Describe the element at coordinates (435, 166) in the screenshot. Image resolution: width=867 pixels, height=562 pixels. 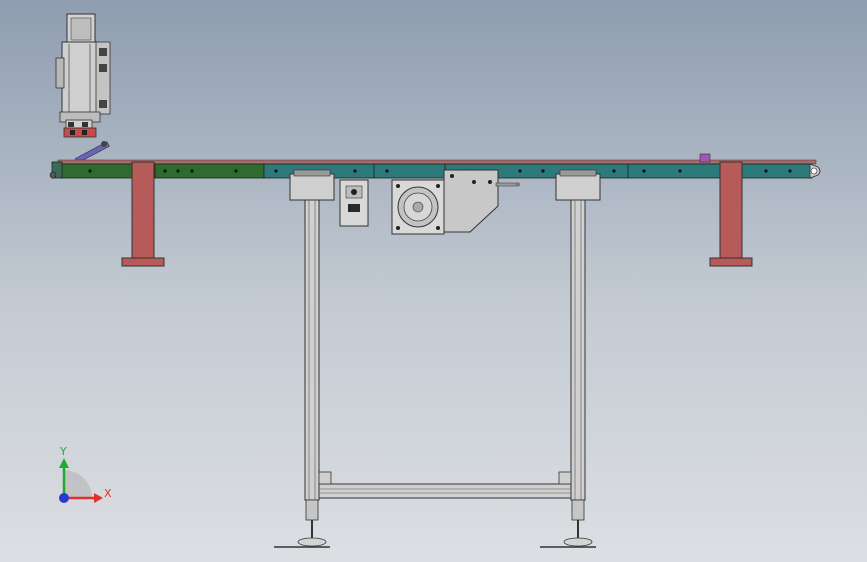
I see `conveyor-belt` at that location.